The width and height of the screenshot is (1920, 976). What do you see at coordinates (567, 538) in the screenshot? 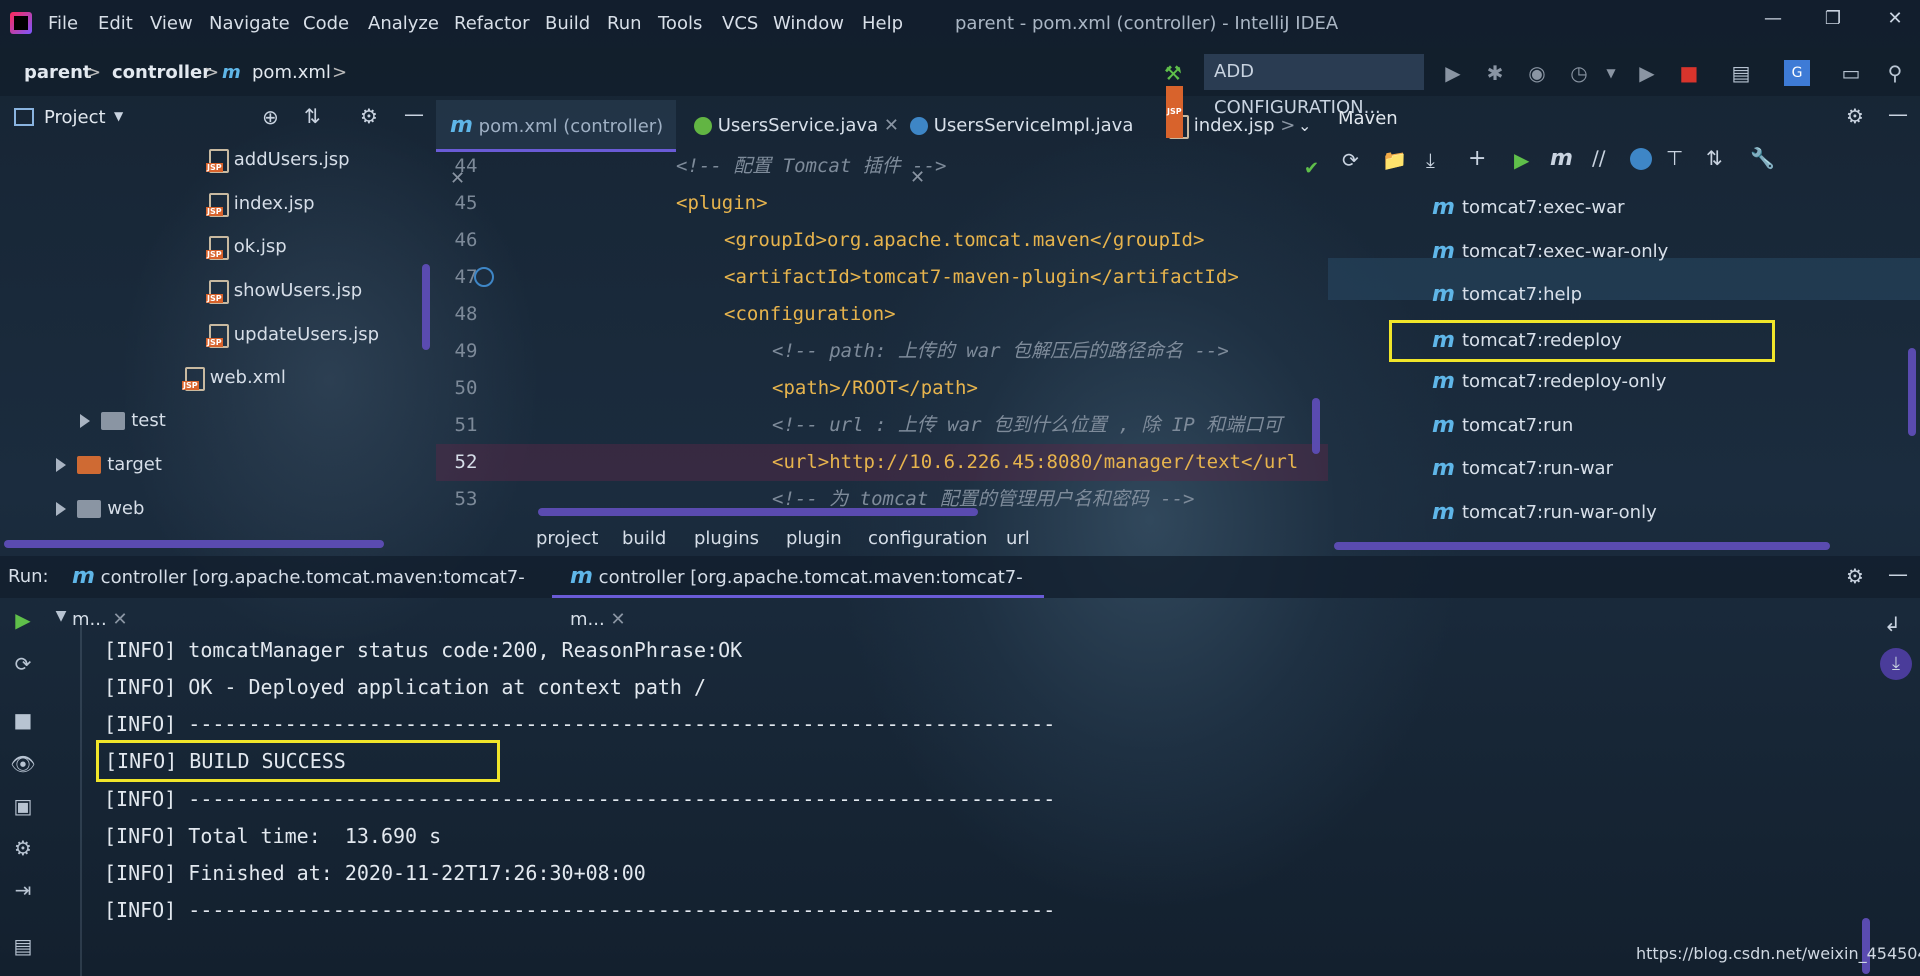
I see `crumb-project: project` at bounding box center [567, 538].